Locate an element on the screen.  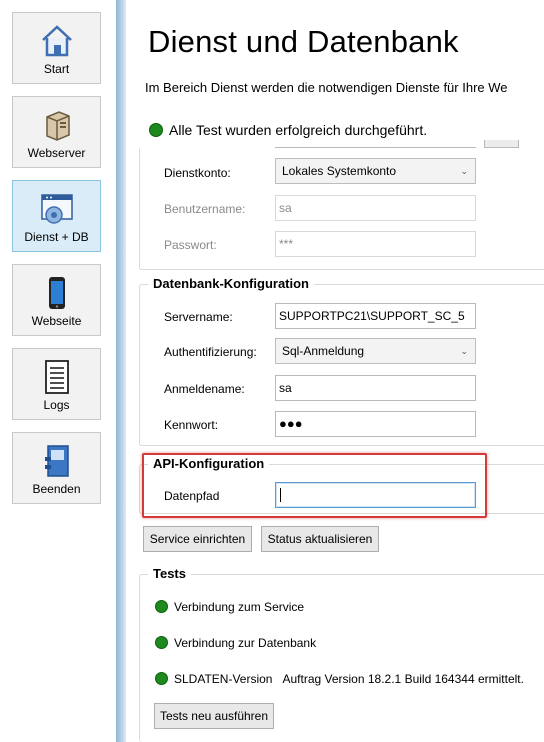
test-row-database: Verbindung zur Datenbank is located at coordinates (235, 643).